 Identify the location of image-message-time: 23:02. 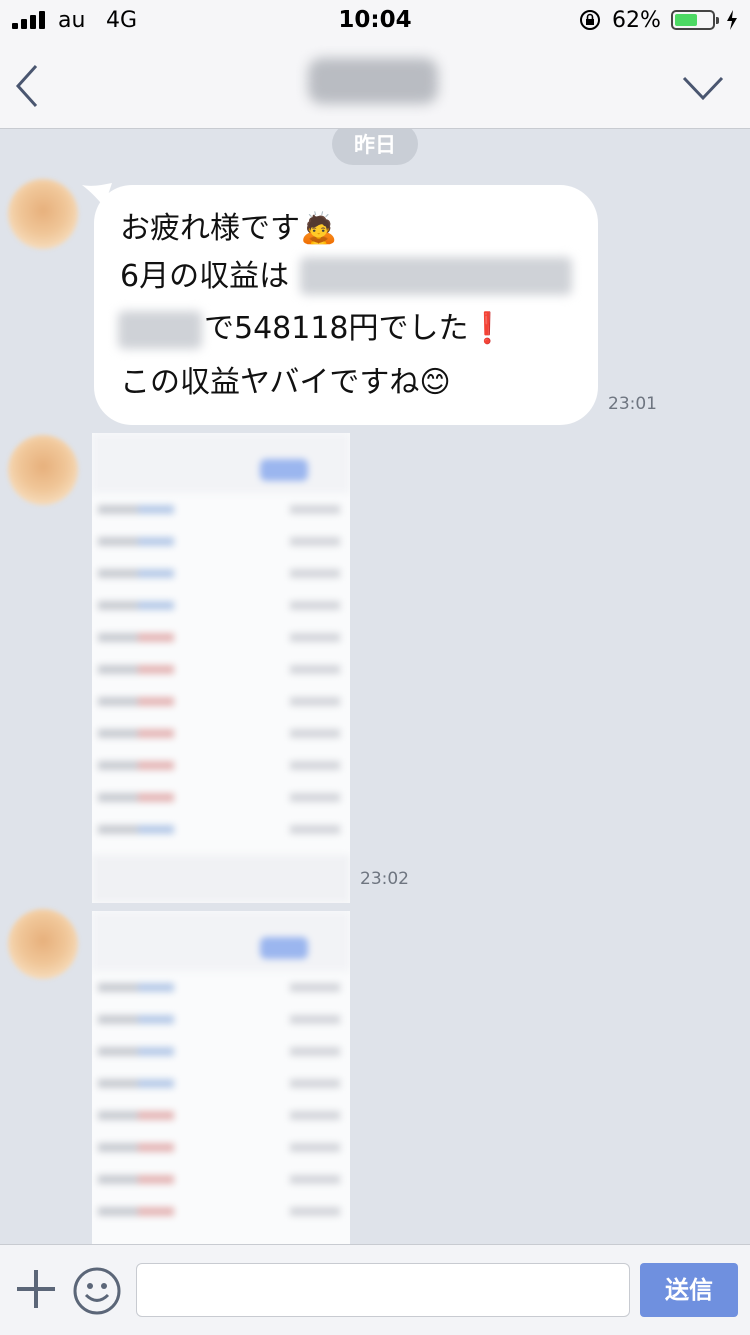
(384, 879).